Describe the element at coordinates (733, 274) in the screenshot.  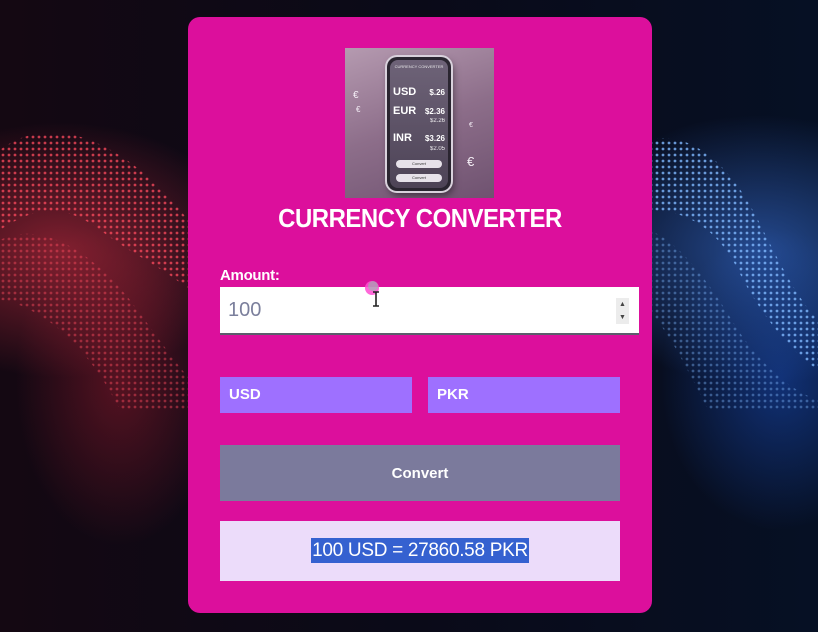
I see `blue-wave-decoration` at that location.